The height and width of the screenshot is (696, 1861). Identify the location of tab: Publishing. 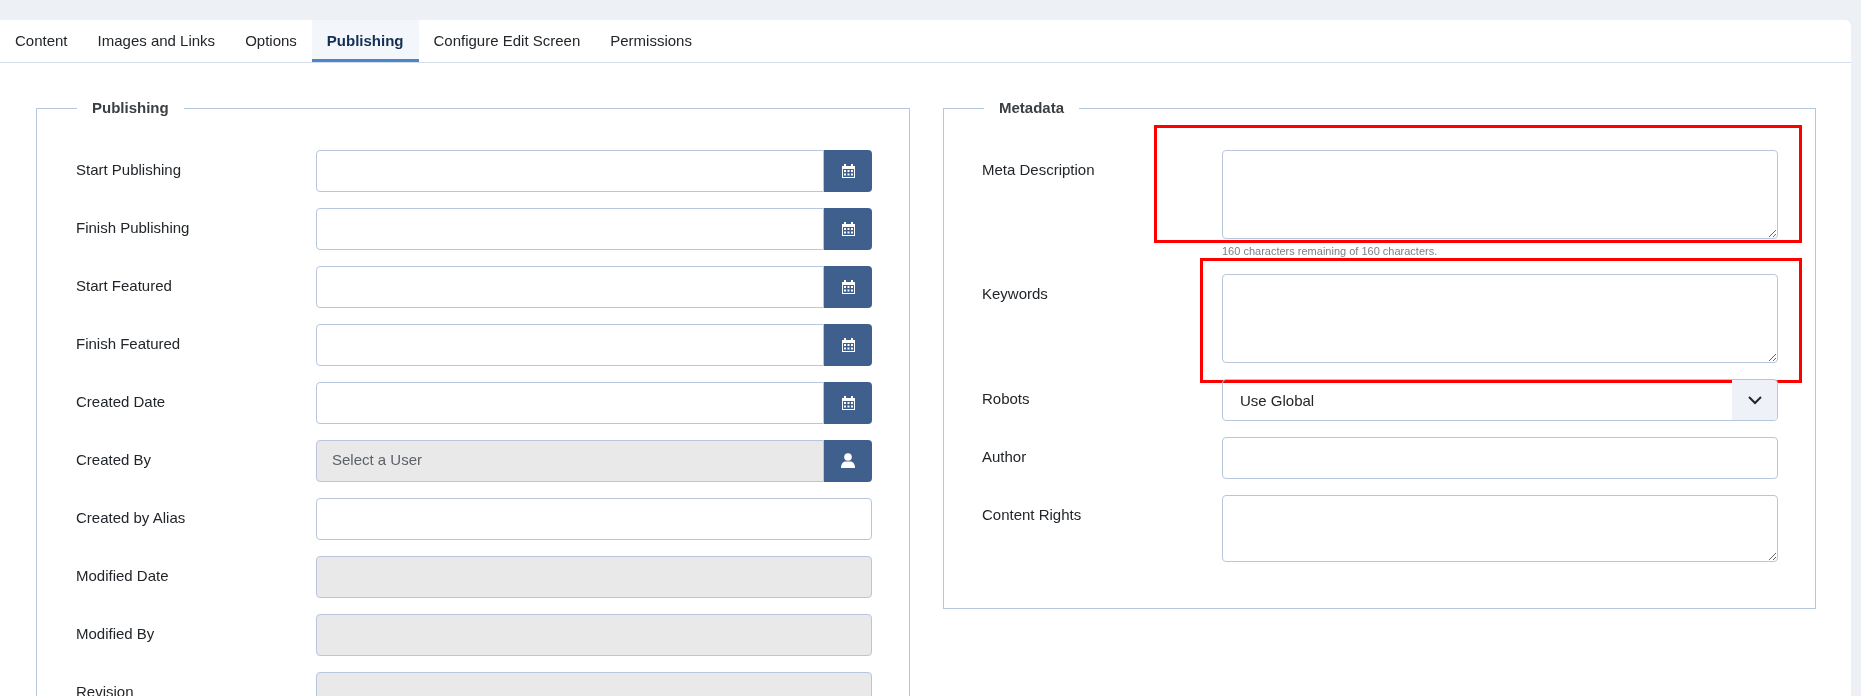
(365, 41).